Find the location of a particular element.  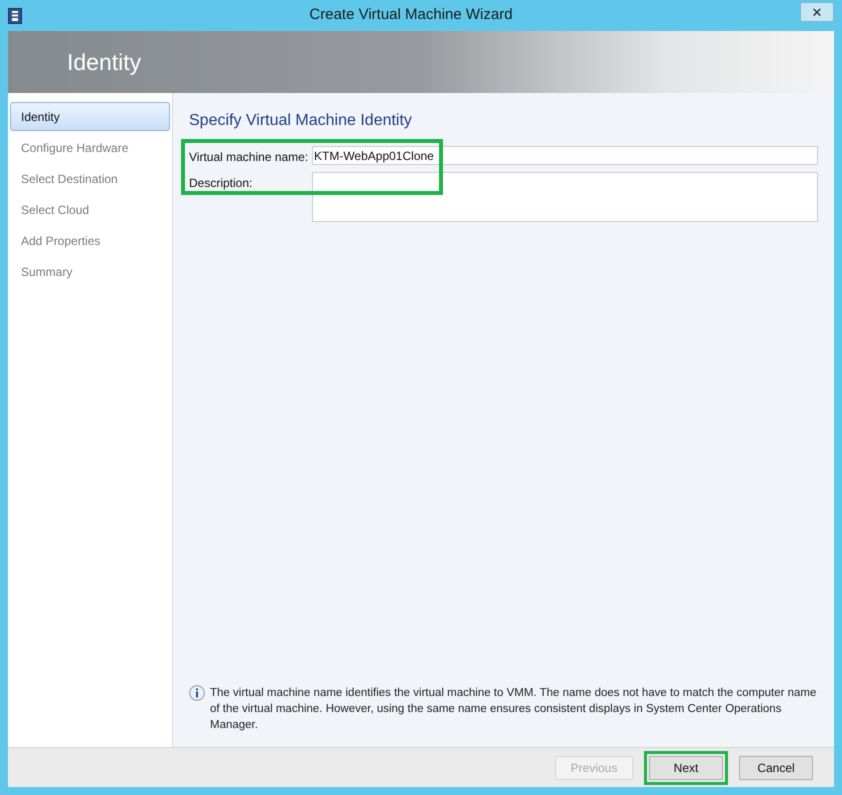

sidebar-item: Identity is located at coordinates (90, 116).